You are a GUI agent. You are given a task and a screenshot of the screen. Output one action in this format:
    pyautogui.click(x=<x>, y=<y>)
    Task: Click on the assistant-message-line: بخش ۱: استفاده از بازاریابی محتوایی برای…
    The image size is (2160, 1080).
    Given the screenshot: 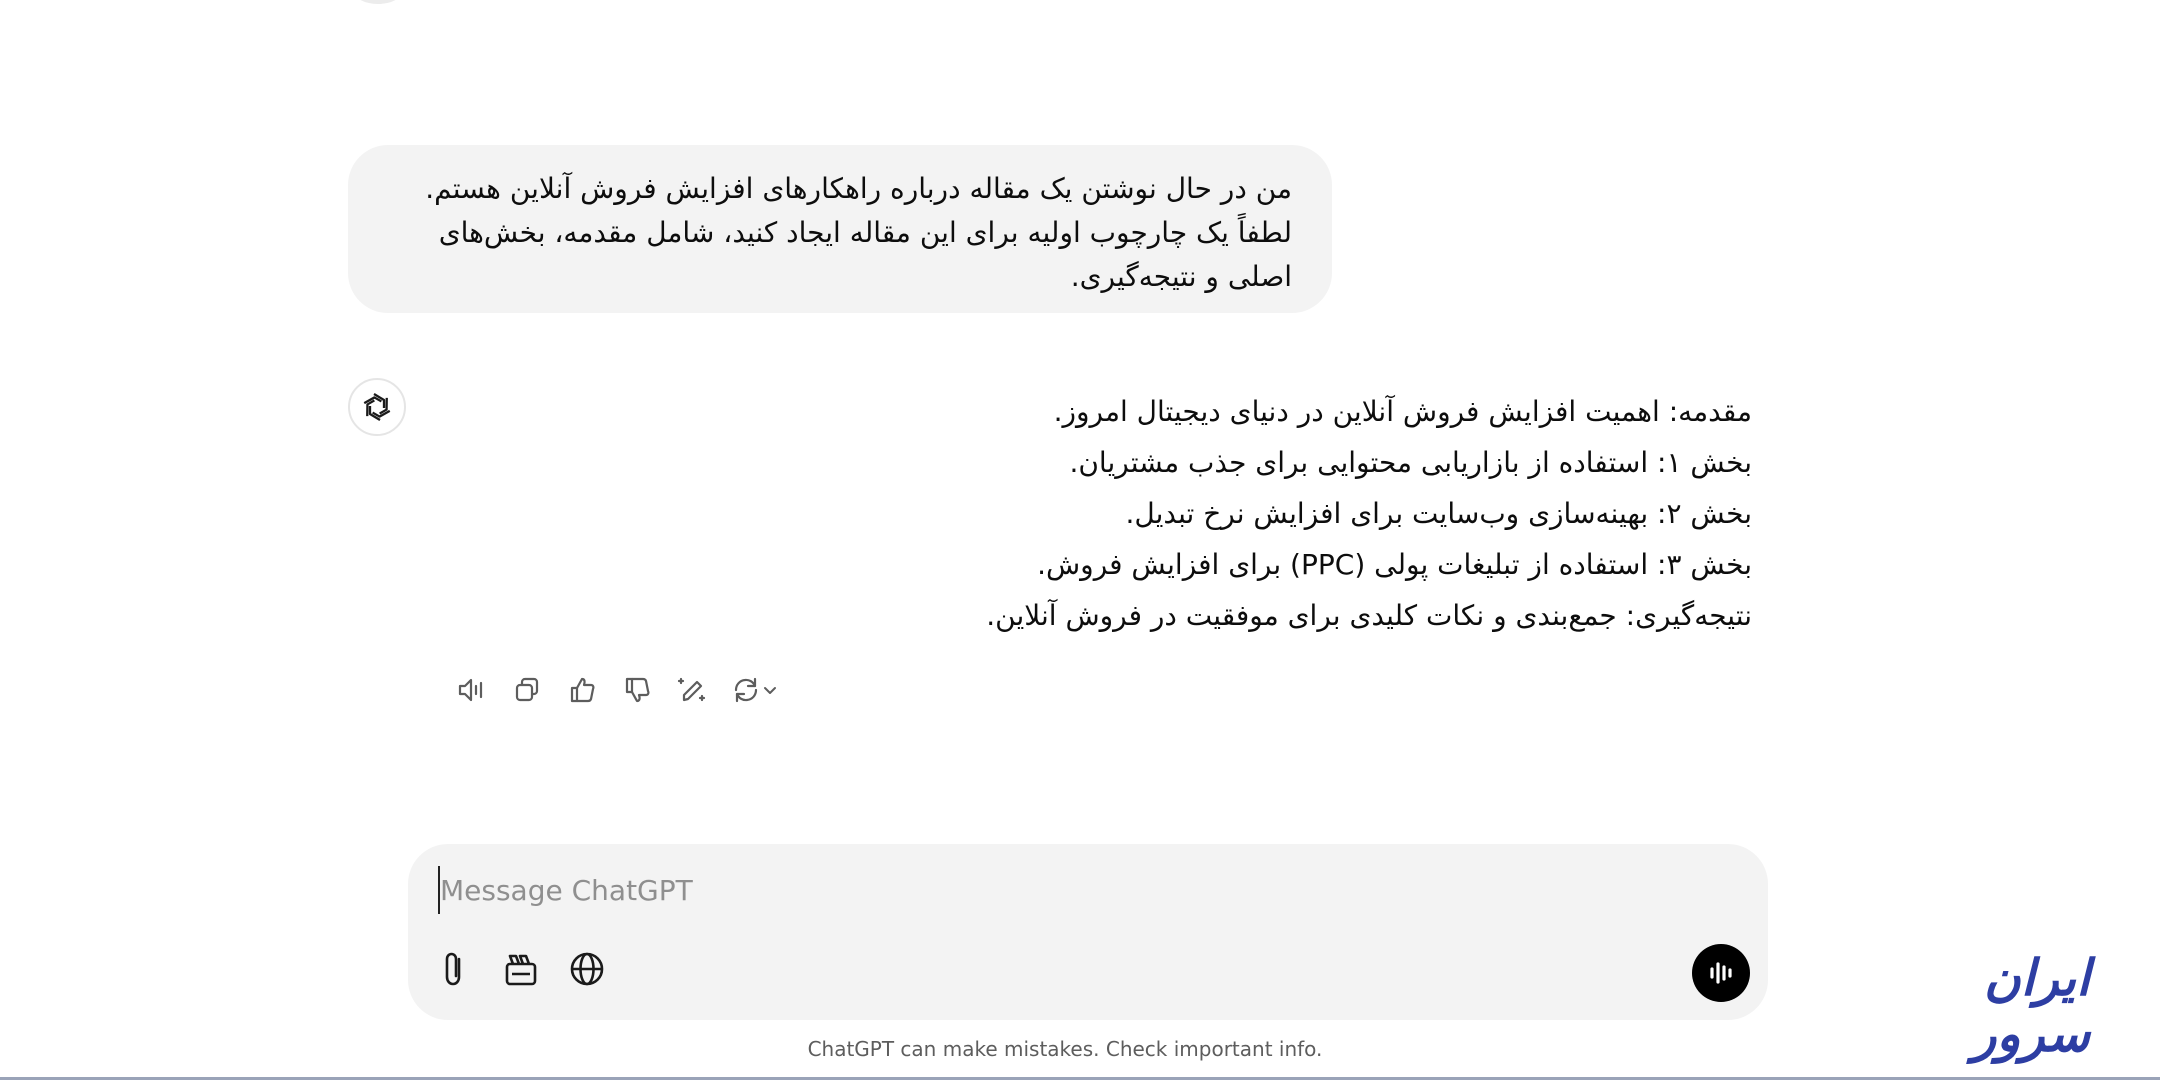 What is the action you would take?
    pyautogui.click(x=1410, y=462)
    